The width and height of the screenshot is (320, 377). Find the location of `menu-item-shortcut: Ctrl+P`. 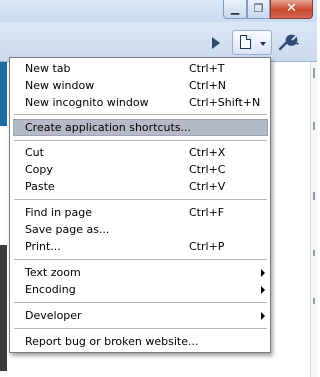

menu-item-shortcut: Ctrl+P is located at coordinates (207, 246).